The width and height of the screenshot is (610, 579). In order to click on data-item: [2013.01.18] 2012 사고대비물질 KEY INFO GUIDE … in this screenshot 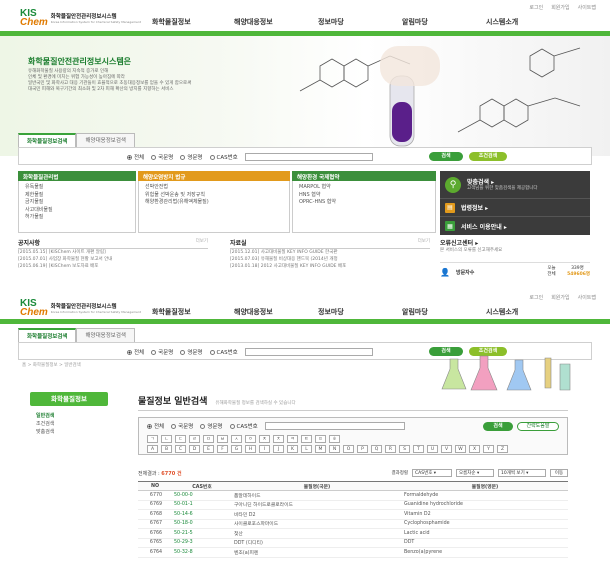, I will do `click(330, 266)`.